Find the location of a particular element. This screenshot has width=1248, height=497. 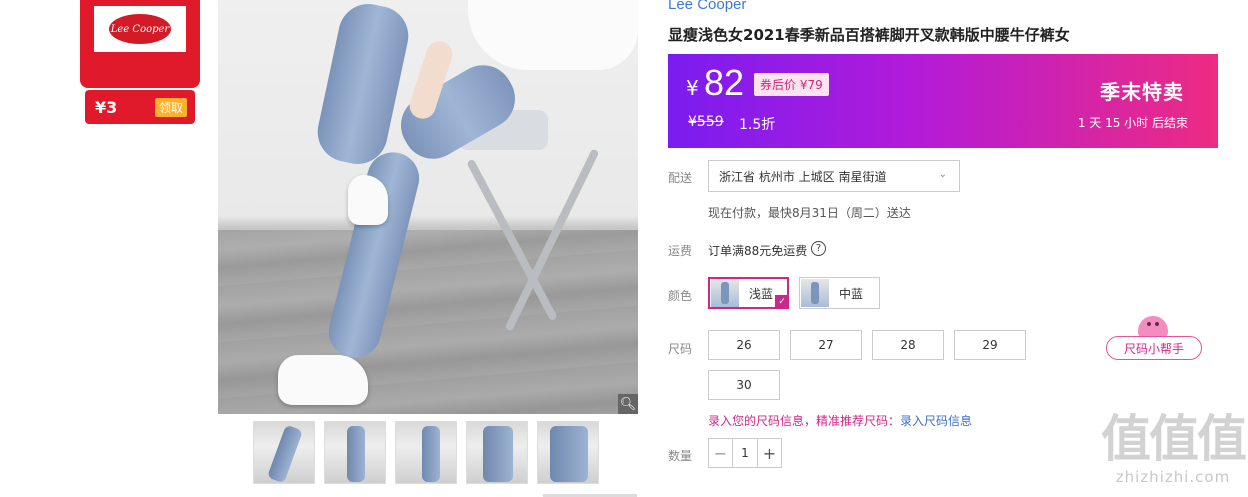

size-label: 尺码 is located at coordinates (680, 349).